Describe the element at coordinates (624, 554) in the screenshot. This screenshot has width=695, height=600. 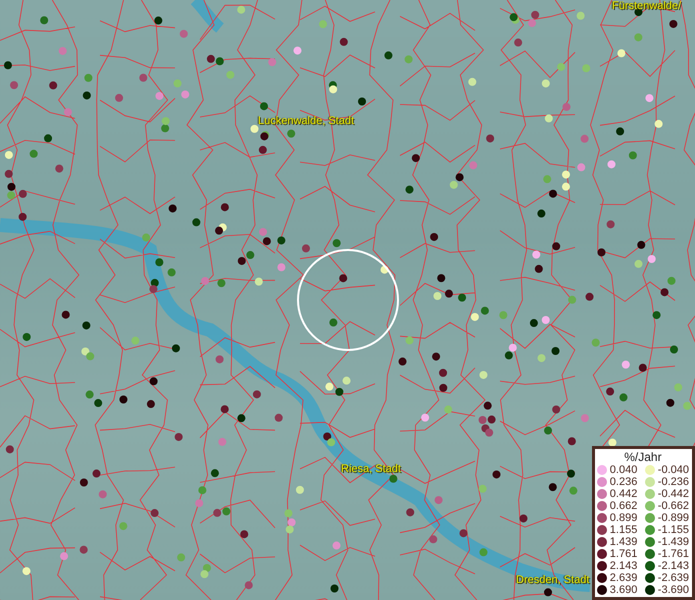
I see `legend-label: 1.761` at that location.